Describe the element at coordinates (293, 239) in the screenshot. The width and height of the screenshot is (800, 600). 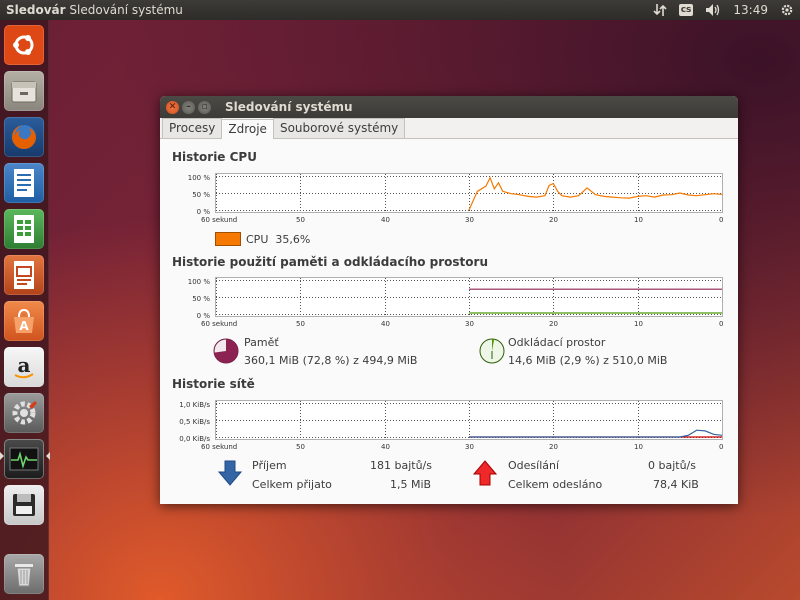
I see `cpu-legend-value: 35,6%` at that location.